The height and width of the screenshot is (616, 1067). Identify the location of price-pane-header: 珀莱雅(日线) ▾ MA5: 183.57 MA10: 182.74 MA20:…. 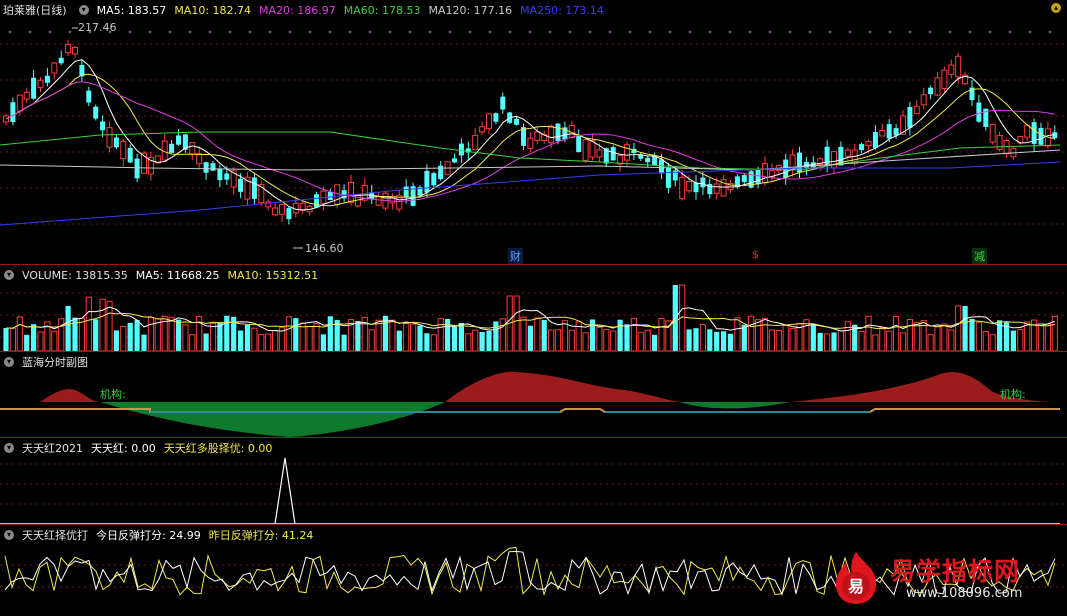
(306, 10).